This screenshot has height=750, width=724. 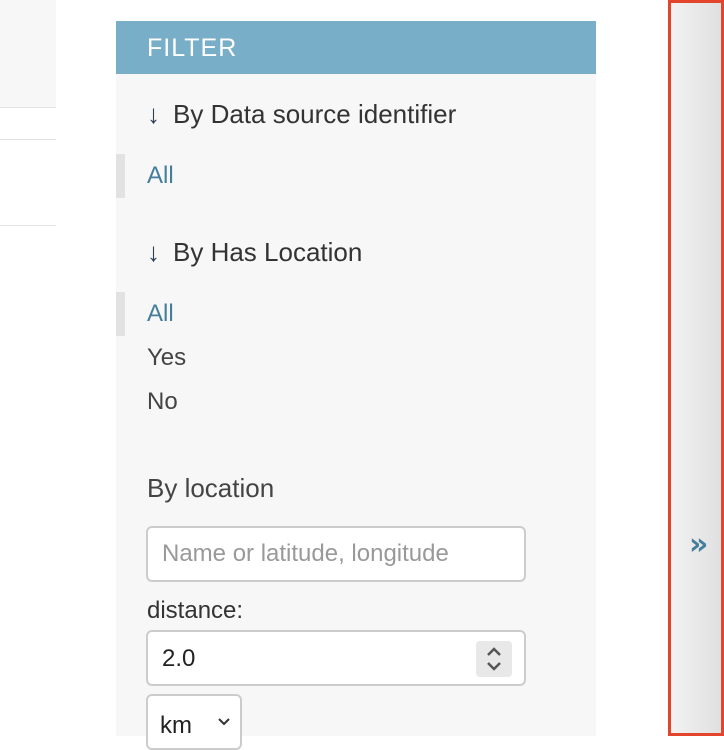 I want to click on spinner-arrows-icon, so click(x=494, y=659).